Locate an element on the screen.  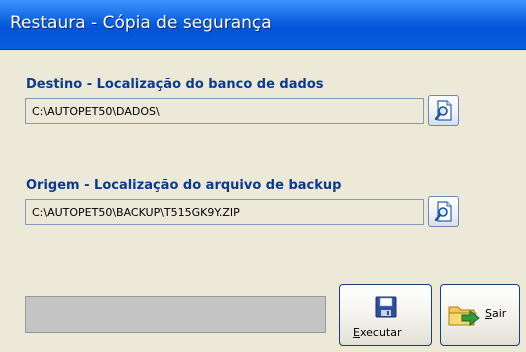
executar-mnemonic: E is located at coordinates (356, 332).